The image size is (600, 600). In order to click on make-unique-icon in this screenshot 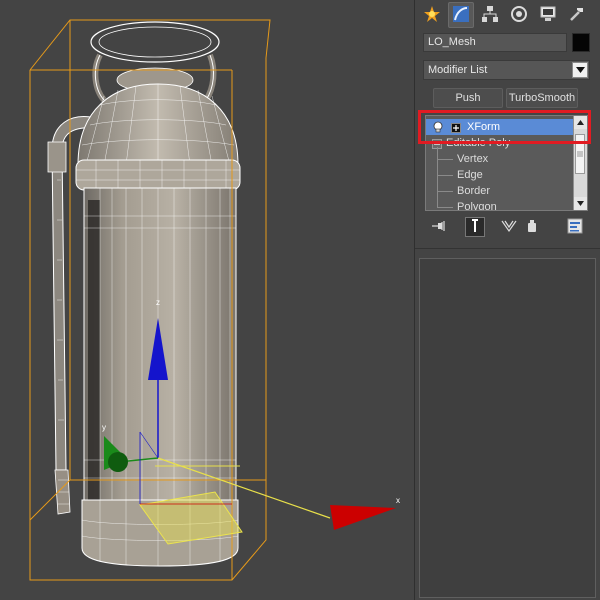, I will do `click(509, 227)`.